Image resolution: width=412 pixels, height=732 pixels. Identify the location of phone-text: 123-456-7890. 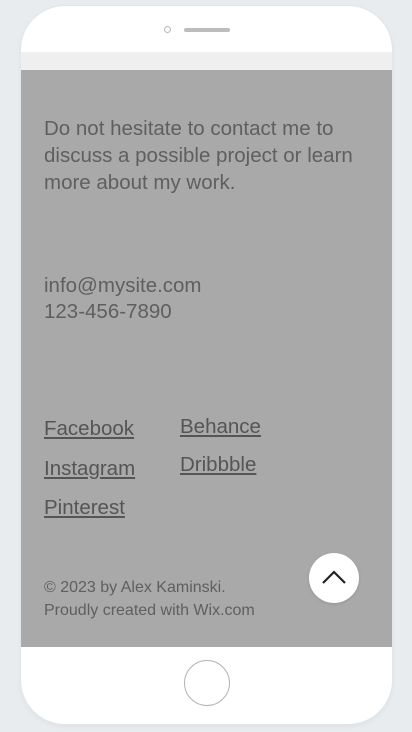
(108, 311).